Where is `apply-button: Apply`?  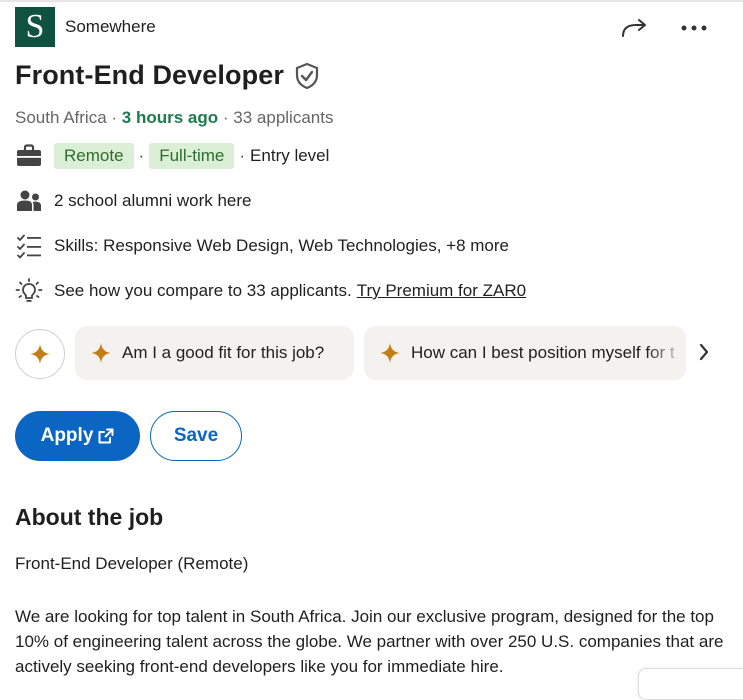
apply-button: Apply is located at coordinates (77, 436).